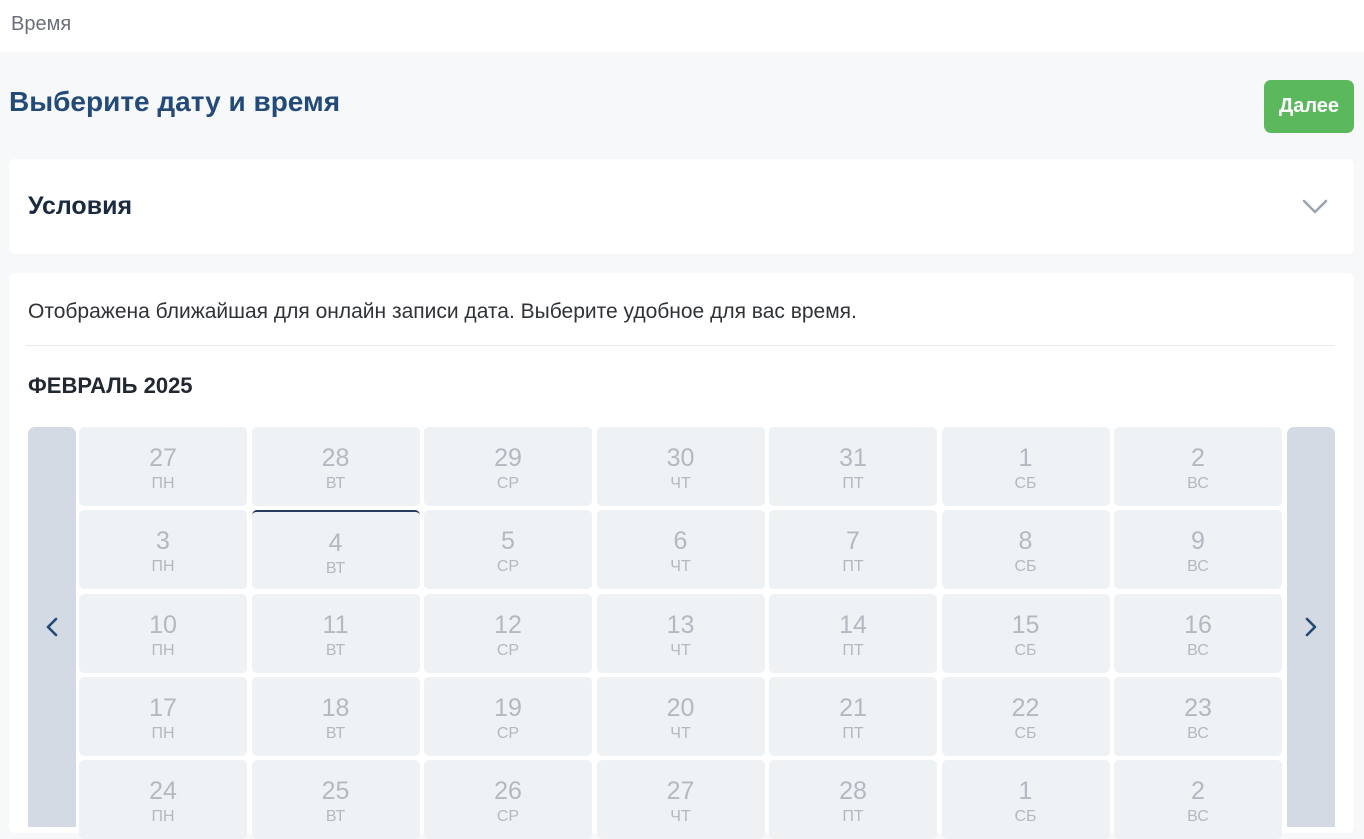  What do you see at coordinates (681, 206) in the screenshot?
I see `conditions-accordion: Условия` at bounding box center [681, 206].